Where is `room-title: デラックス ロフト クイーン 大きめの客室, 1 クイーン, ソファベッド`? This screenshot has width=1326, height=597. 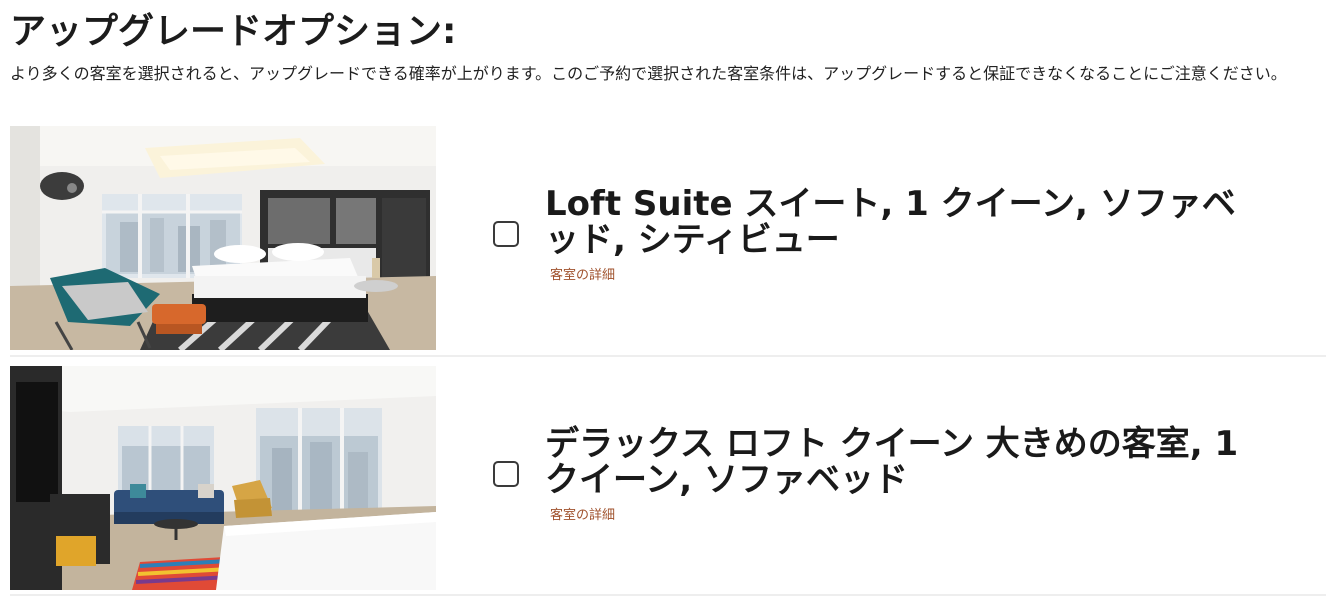 room-title: デラックス ロフト クイーン 大きめの客室, 1 クイーン, ソファベッド is located at coordinates (892, 462).